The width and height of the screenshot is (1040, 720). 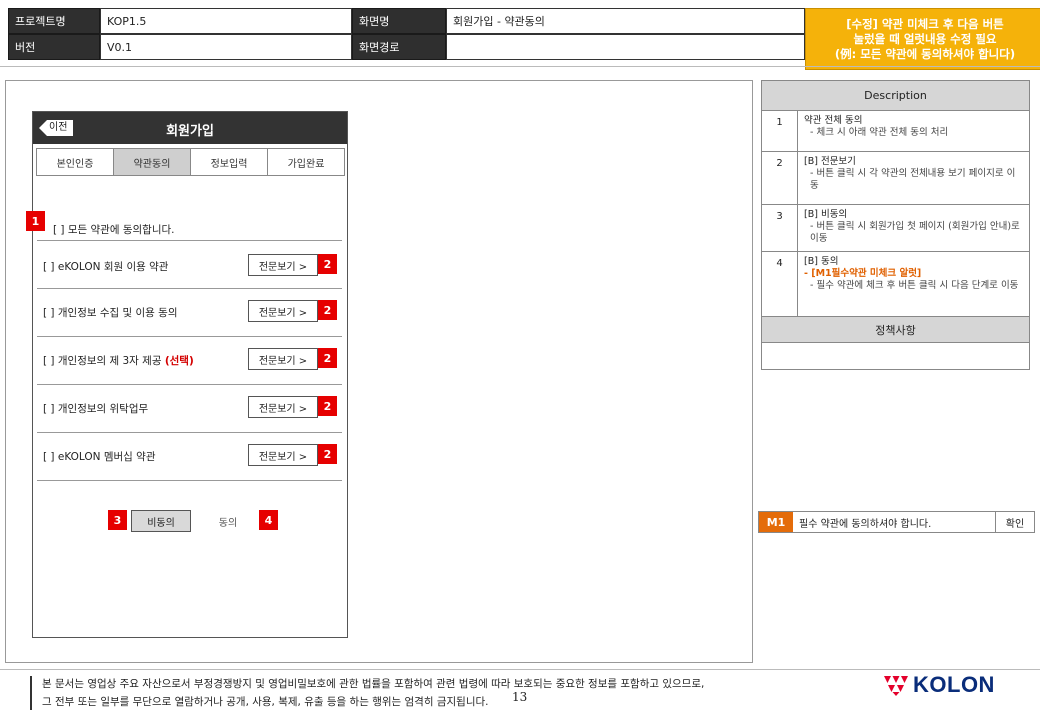 What do you see at coordinates (520, 697) in the screenshot?
I see `page-number: 13` at bounding box center [520, 697].